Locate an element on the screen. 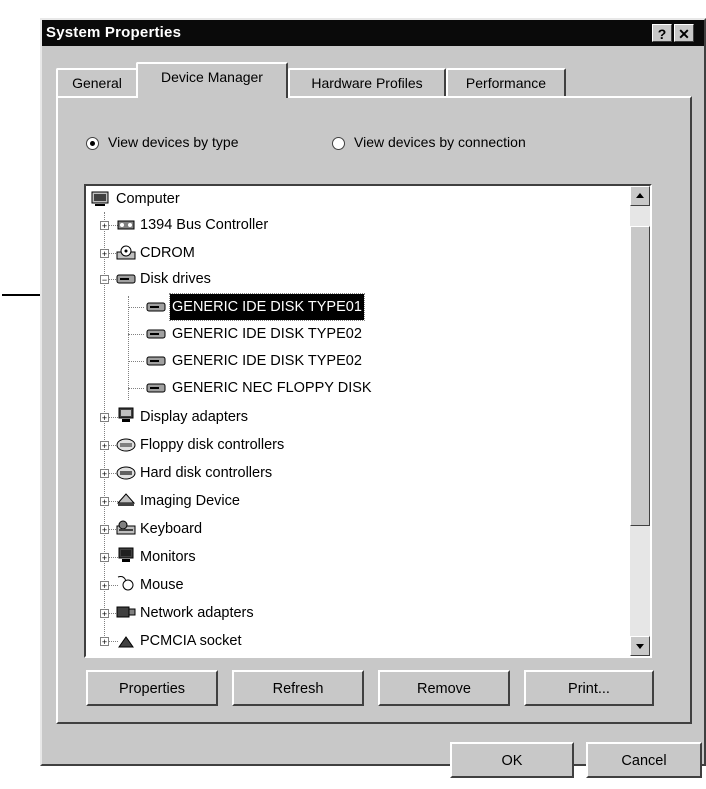 This screenshot has height=789, width=706. view-by-connection-label: View devices by connection is located at coordinates (440, 142).